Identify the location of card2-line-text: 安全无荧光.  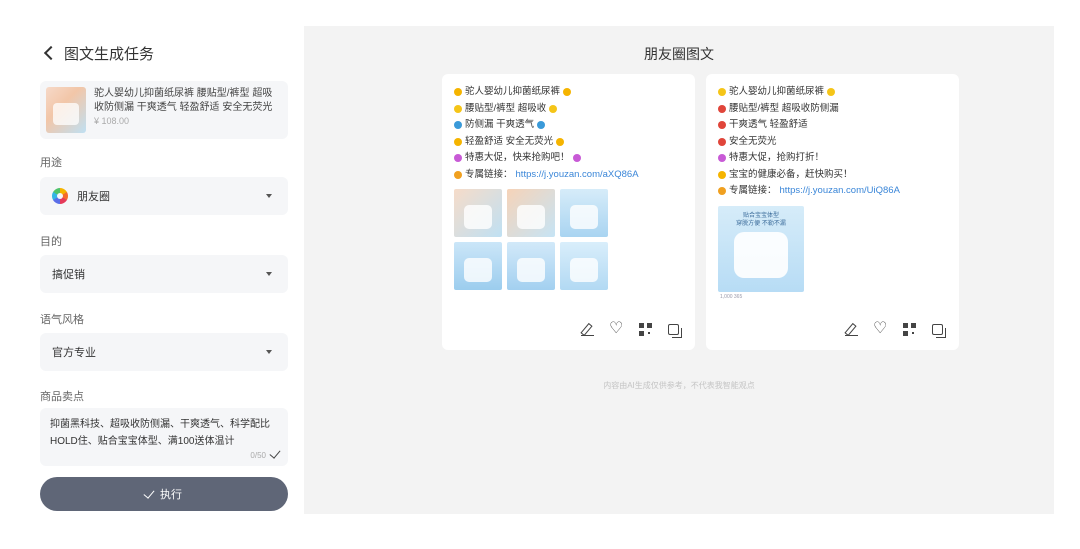
(753, 141).